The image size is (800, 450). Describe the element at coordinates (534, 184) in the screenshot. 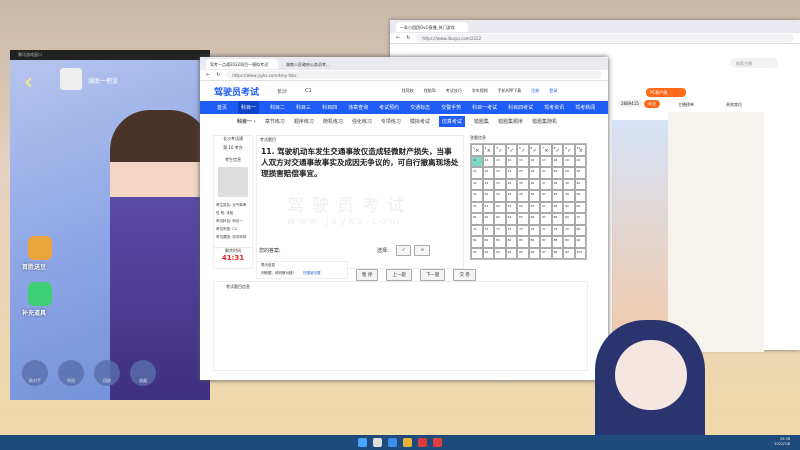

I see `question-cell: 36` at that location.